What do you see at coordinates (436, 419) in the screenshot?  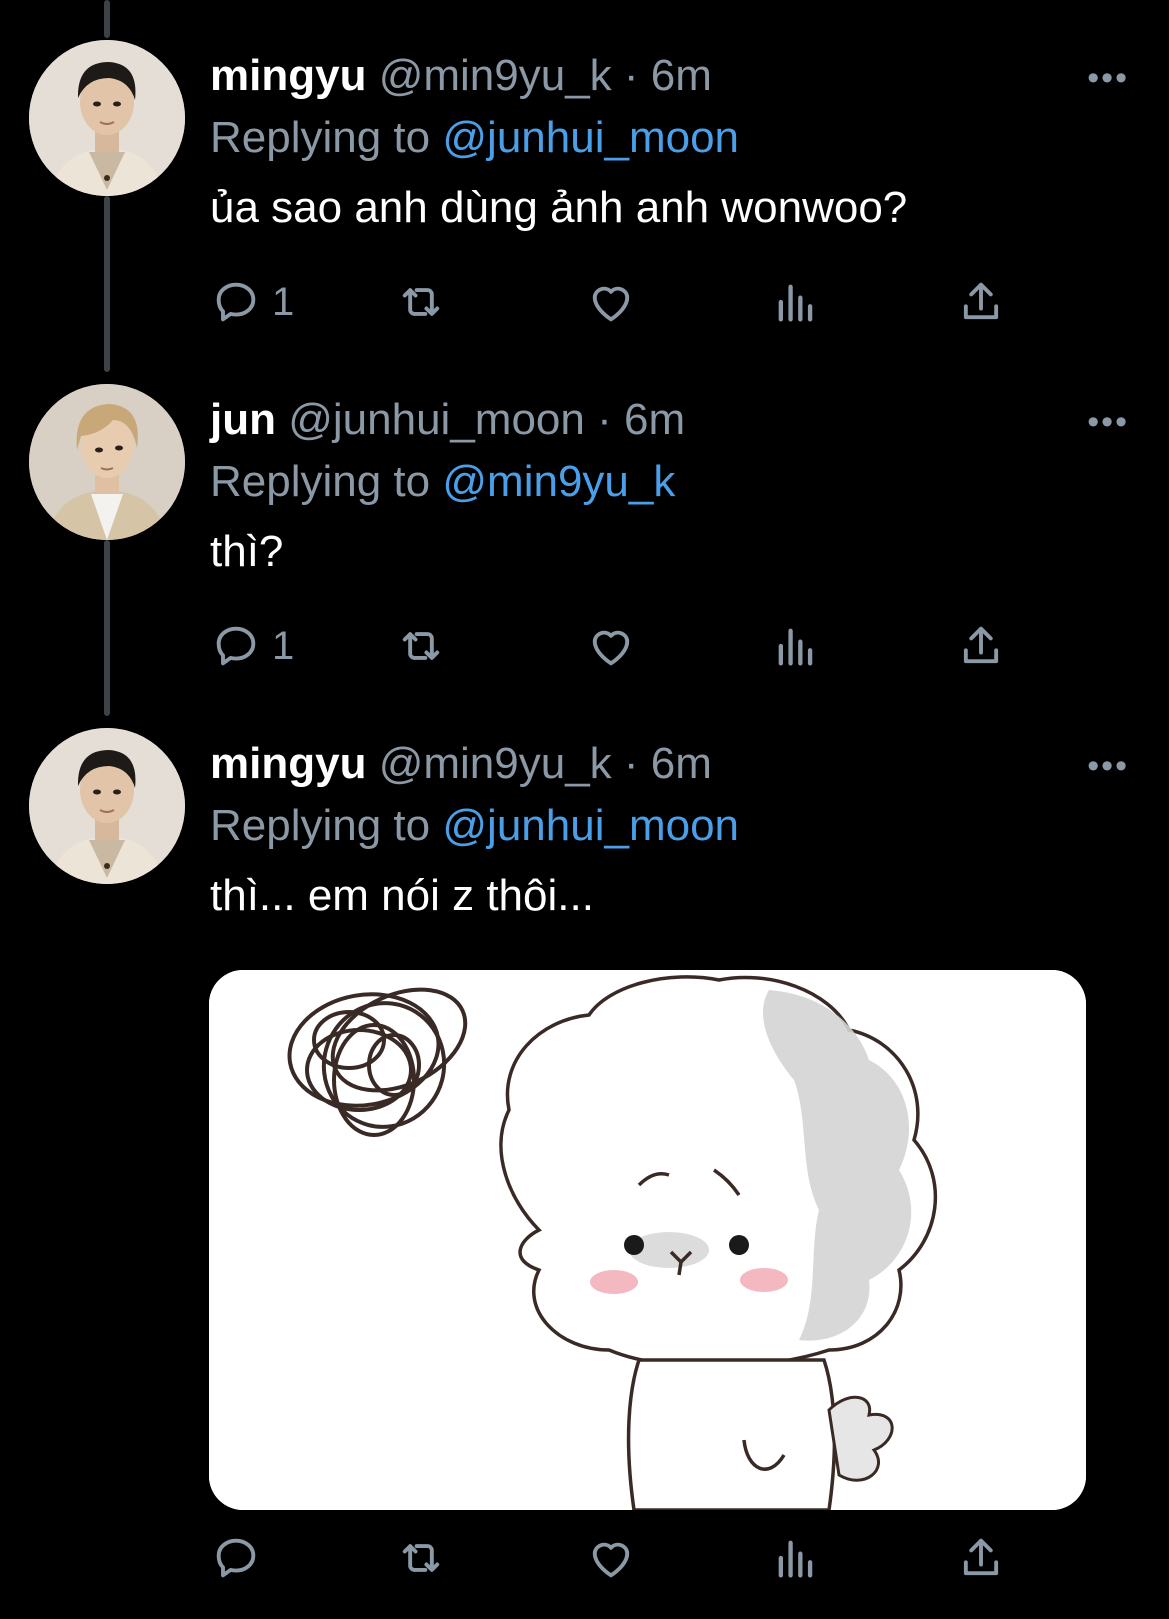 I see `user-handle: @junhui_moon` at bounding box center [436, 419].